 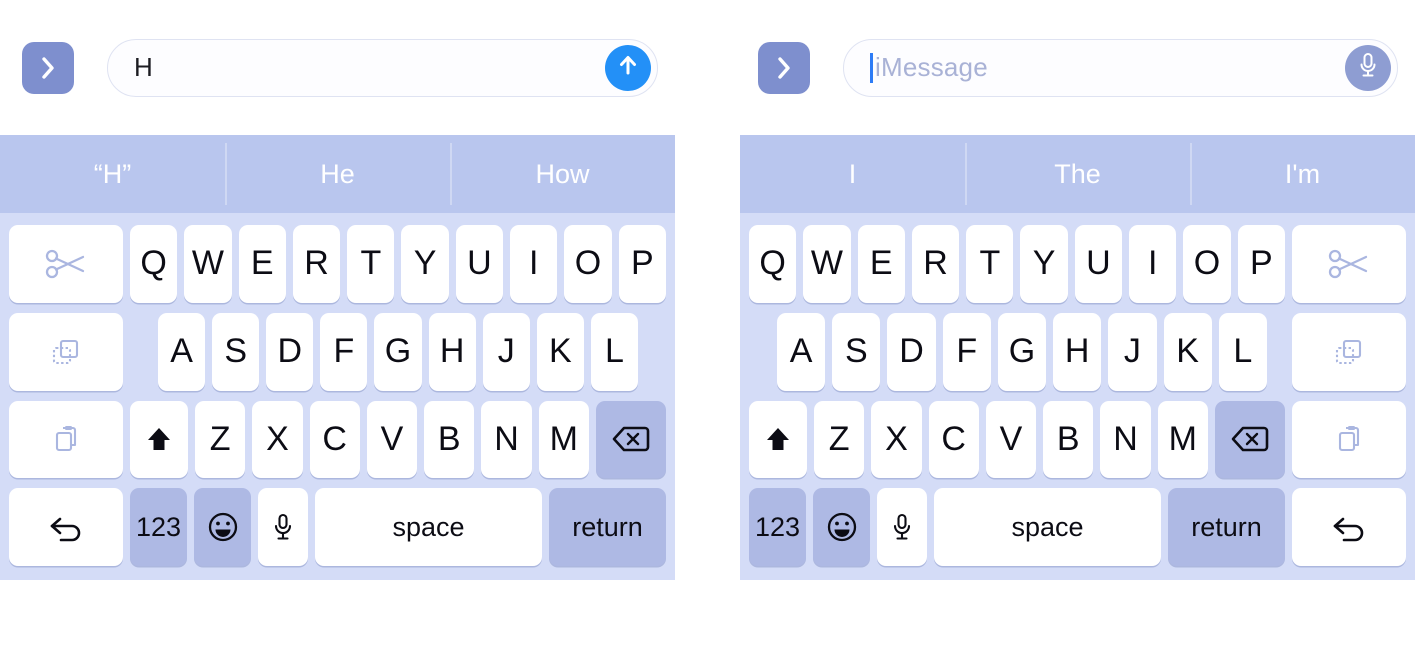 I want to click on keyboard-row-4: 123 space return, so click(x=1077, y=527).